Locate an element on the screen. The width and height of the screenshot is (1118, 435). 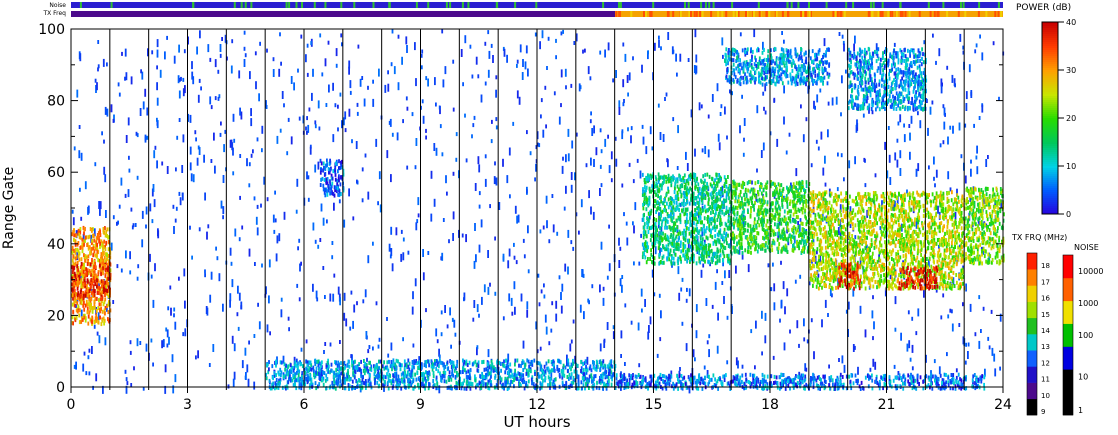
noise-mark is located at coordinates (809, 5).